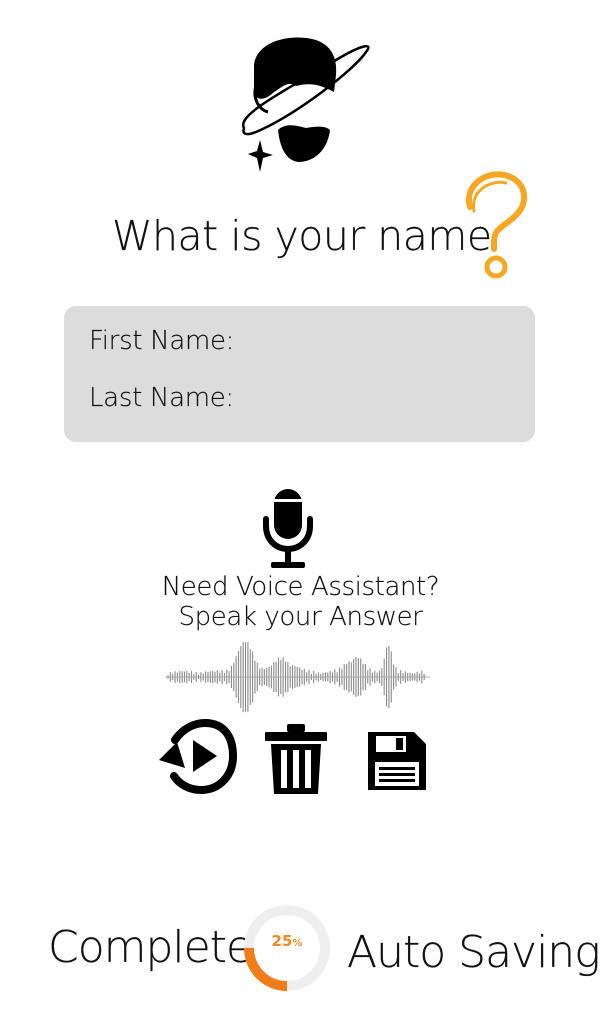 The image size is (601, 1024). I want to click on last-name-label: Last Name:, so click(161, 398).